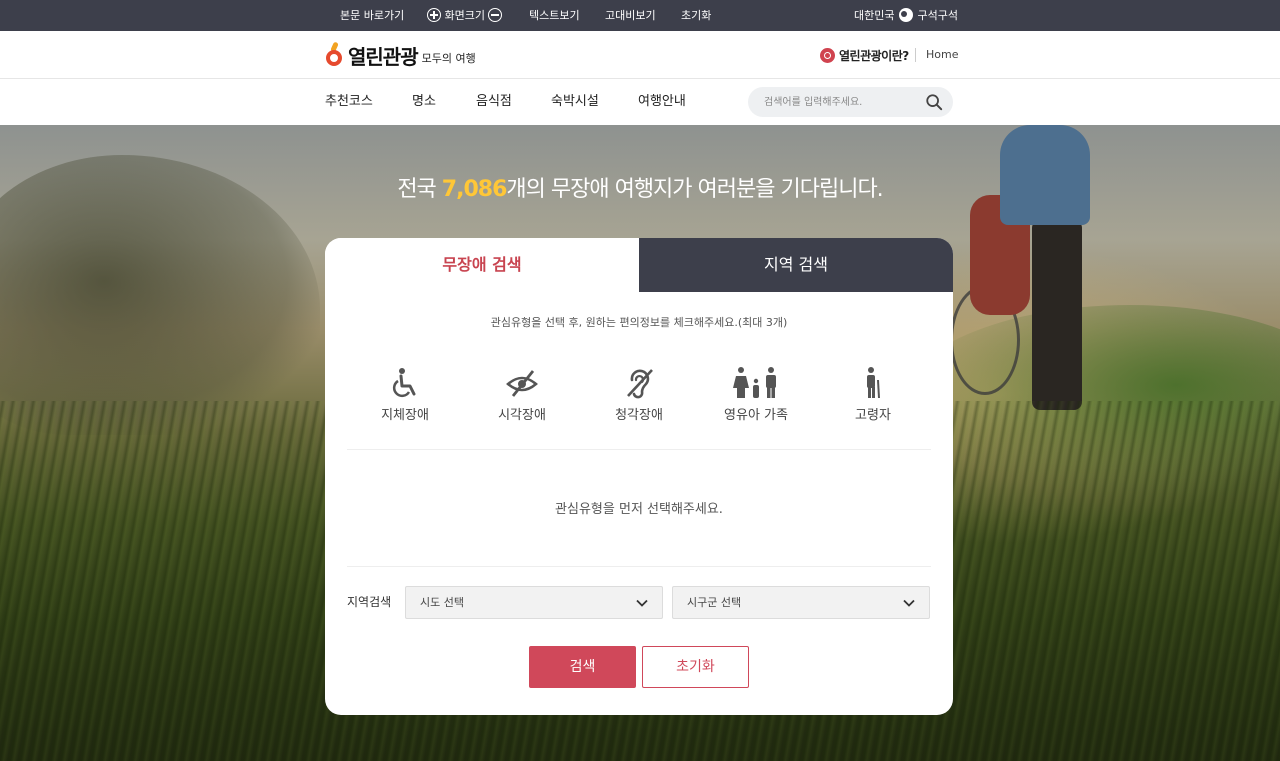  I want to click on logo-text: 열린관광, so click(383, 56).